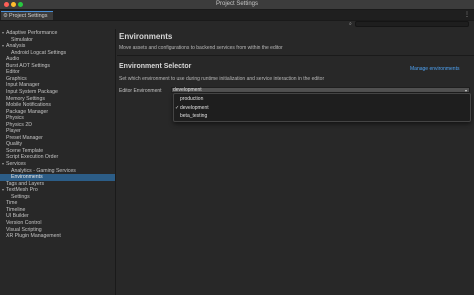 Image resolution: width=474 pixels, height=295 pixels. Describe the element at coordinates (57, 151) in the screenshot. I see `sidebar-item-scene-template: Scene Template` at that location.